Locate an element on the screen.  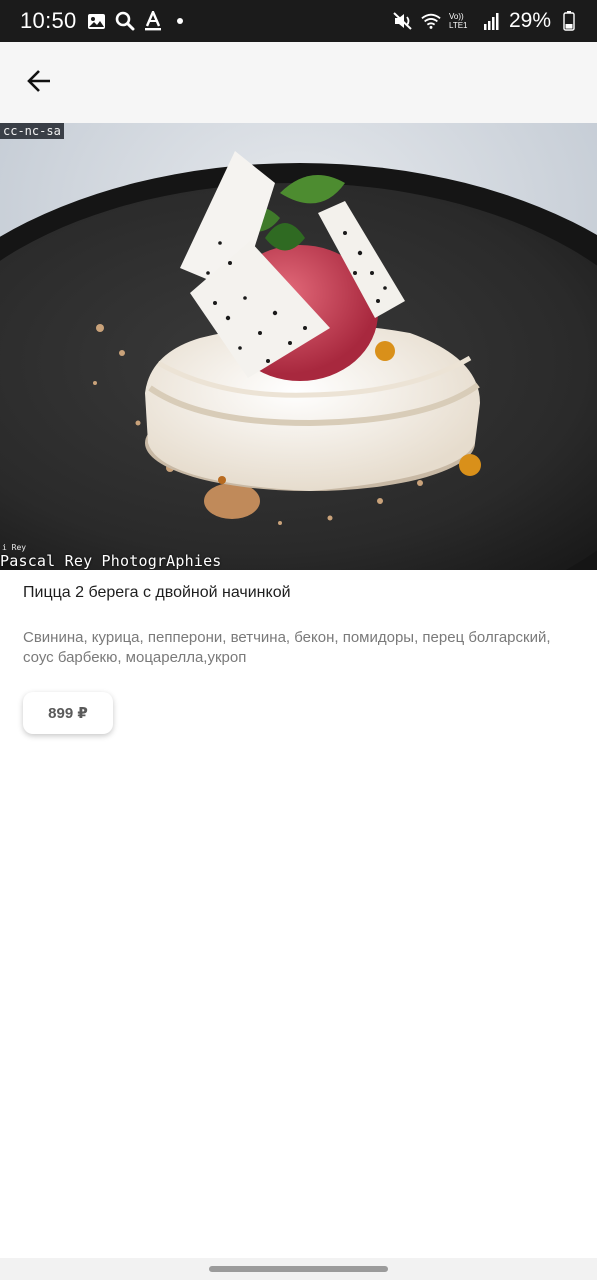
back-button is located at coordinates (39, 83).